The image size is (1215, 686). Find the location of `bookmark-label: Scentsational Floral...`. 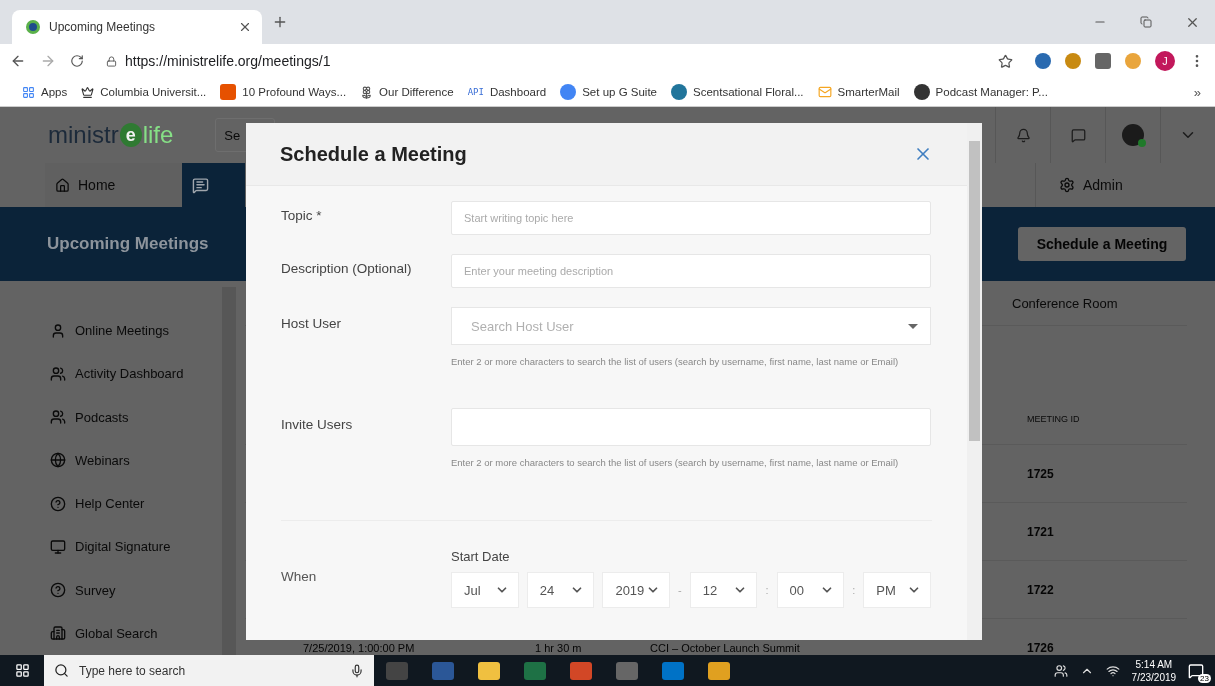

bookmark-label: Scentsational Floral... is located at coordinates (748, 92).